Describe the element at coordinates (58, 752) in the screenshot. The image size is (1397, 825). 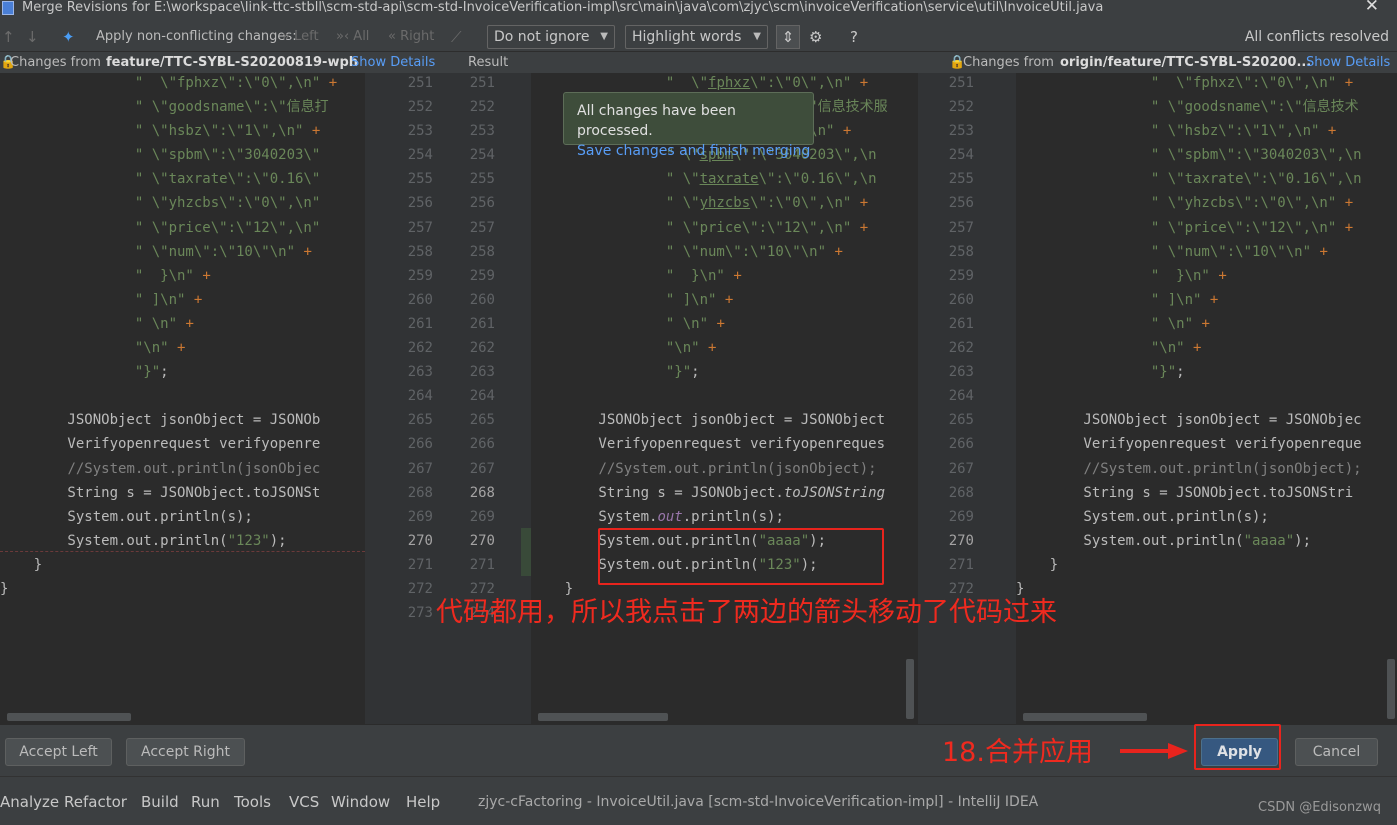
I see `accept-left-button: Accept Left` at that location.